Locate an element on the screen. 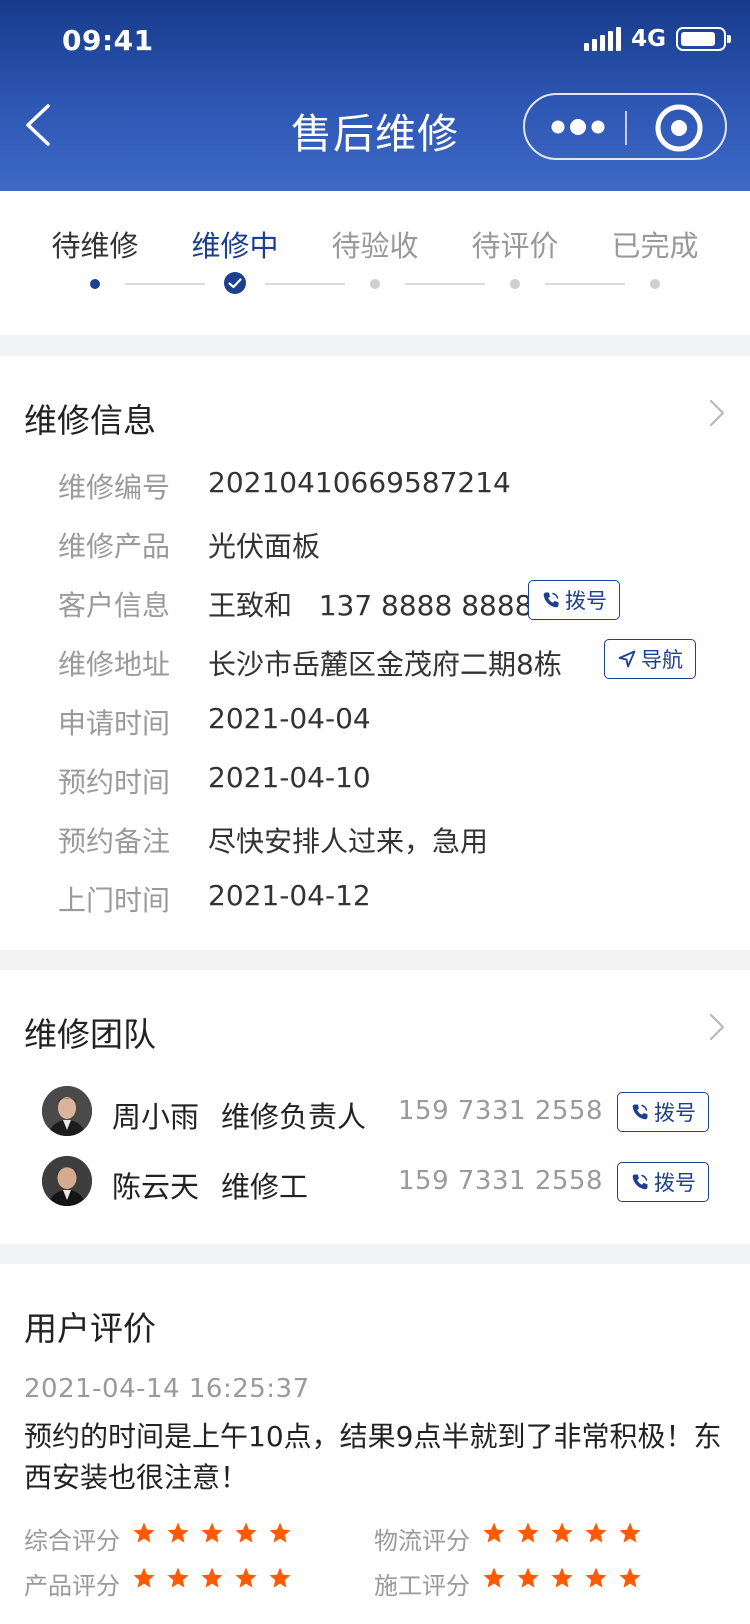  section-title: 维修团队 is located at coordinates (90, 1034).